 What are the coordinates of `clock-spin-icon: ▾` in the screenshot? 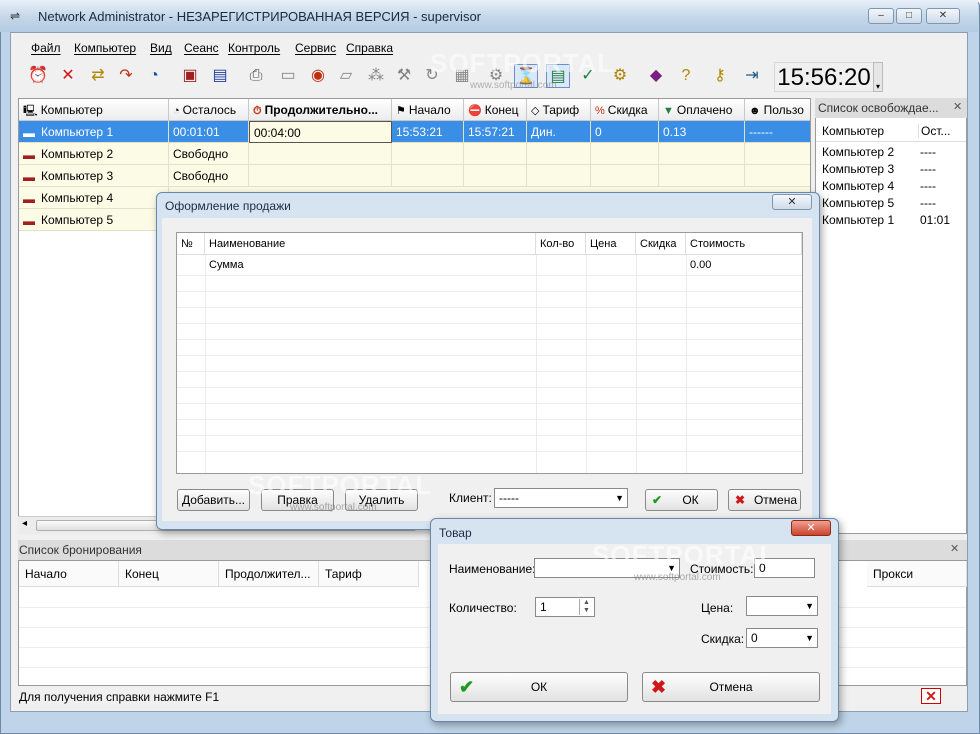 It's located at (878, 77).